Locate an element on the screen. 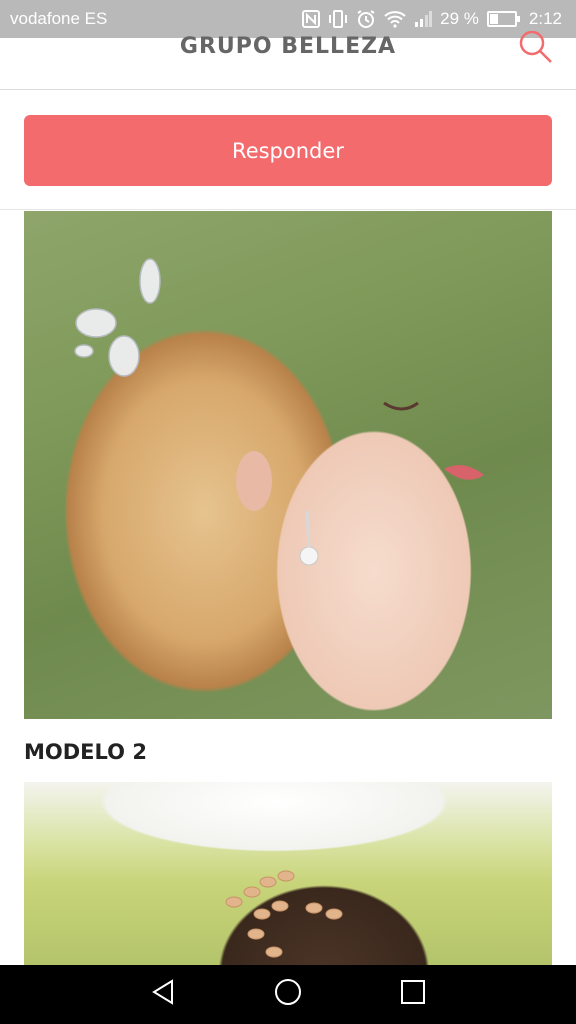  search-icon is located at coordinates (536, 50).